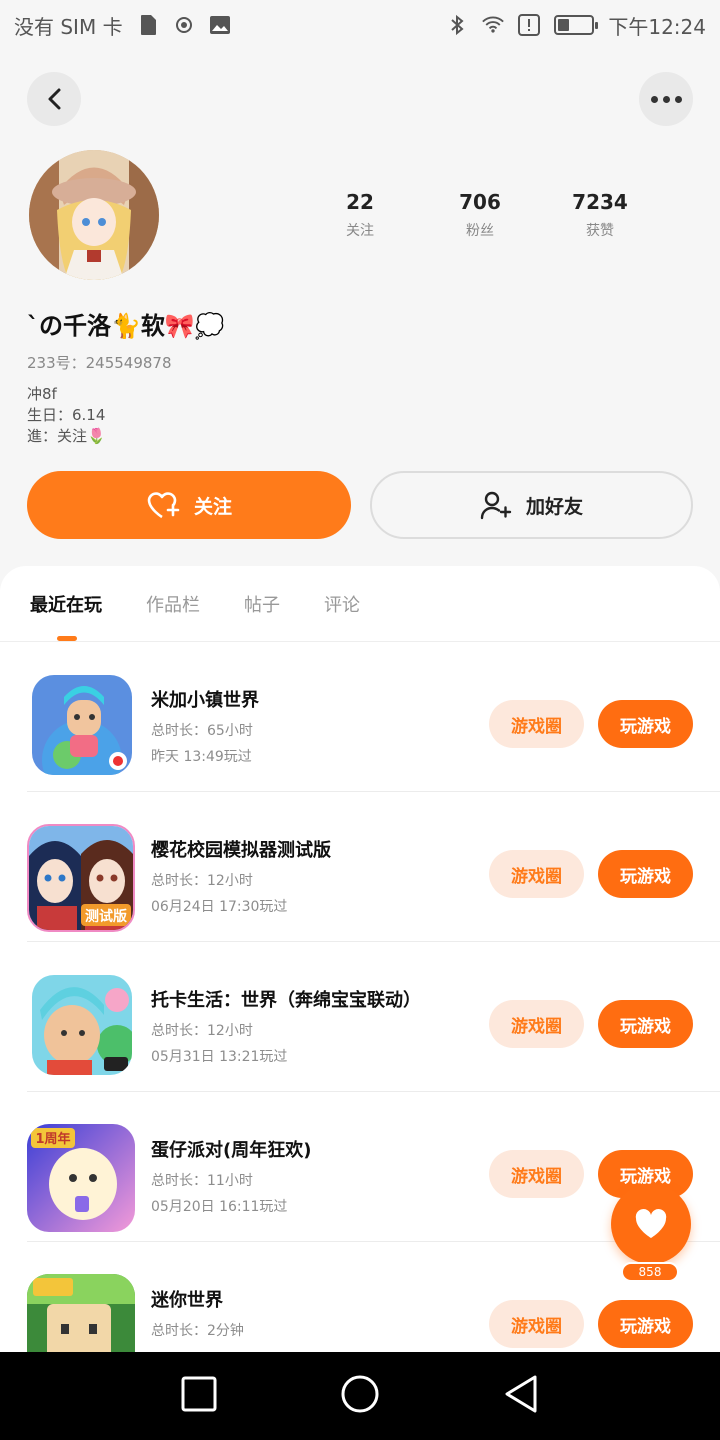 The height and width of the screenshot is (1440, 720). What do you see at coordinates (184, 25) in the screenshot?
I see `hotspot-icon` at bounding box center [184, 25].